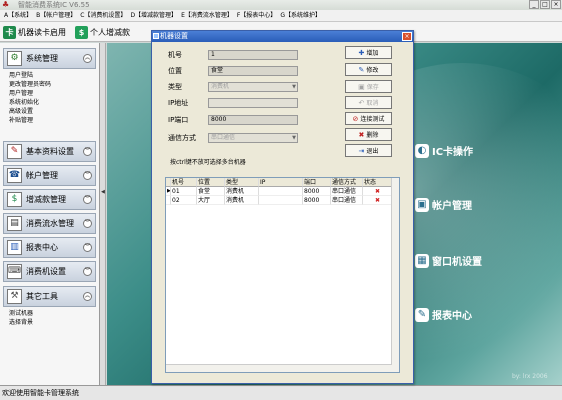 This screenshot has height=400, width=562. I want to click on personal-funds-button: $ 个人增减款, so click(102, 32).